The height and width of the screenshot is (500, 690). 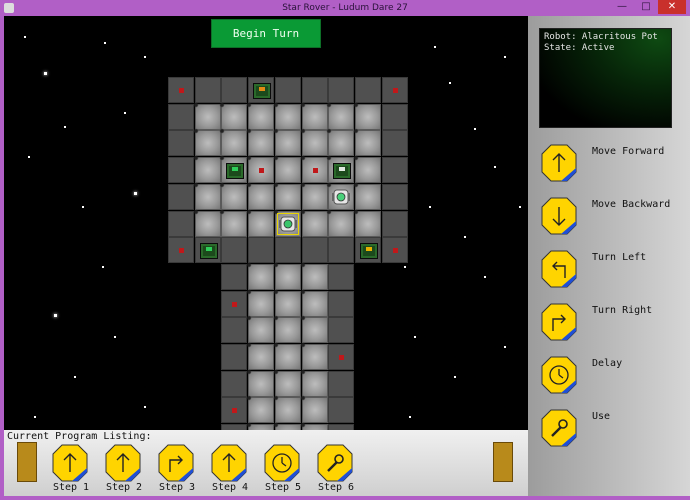 What do you see at coordinates (672, 7) in the screenshot?
I see `close-button: ✕` at bounding box center [672, 7].